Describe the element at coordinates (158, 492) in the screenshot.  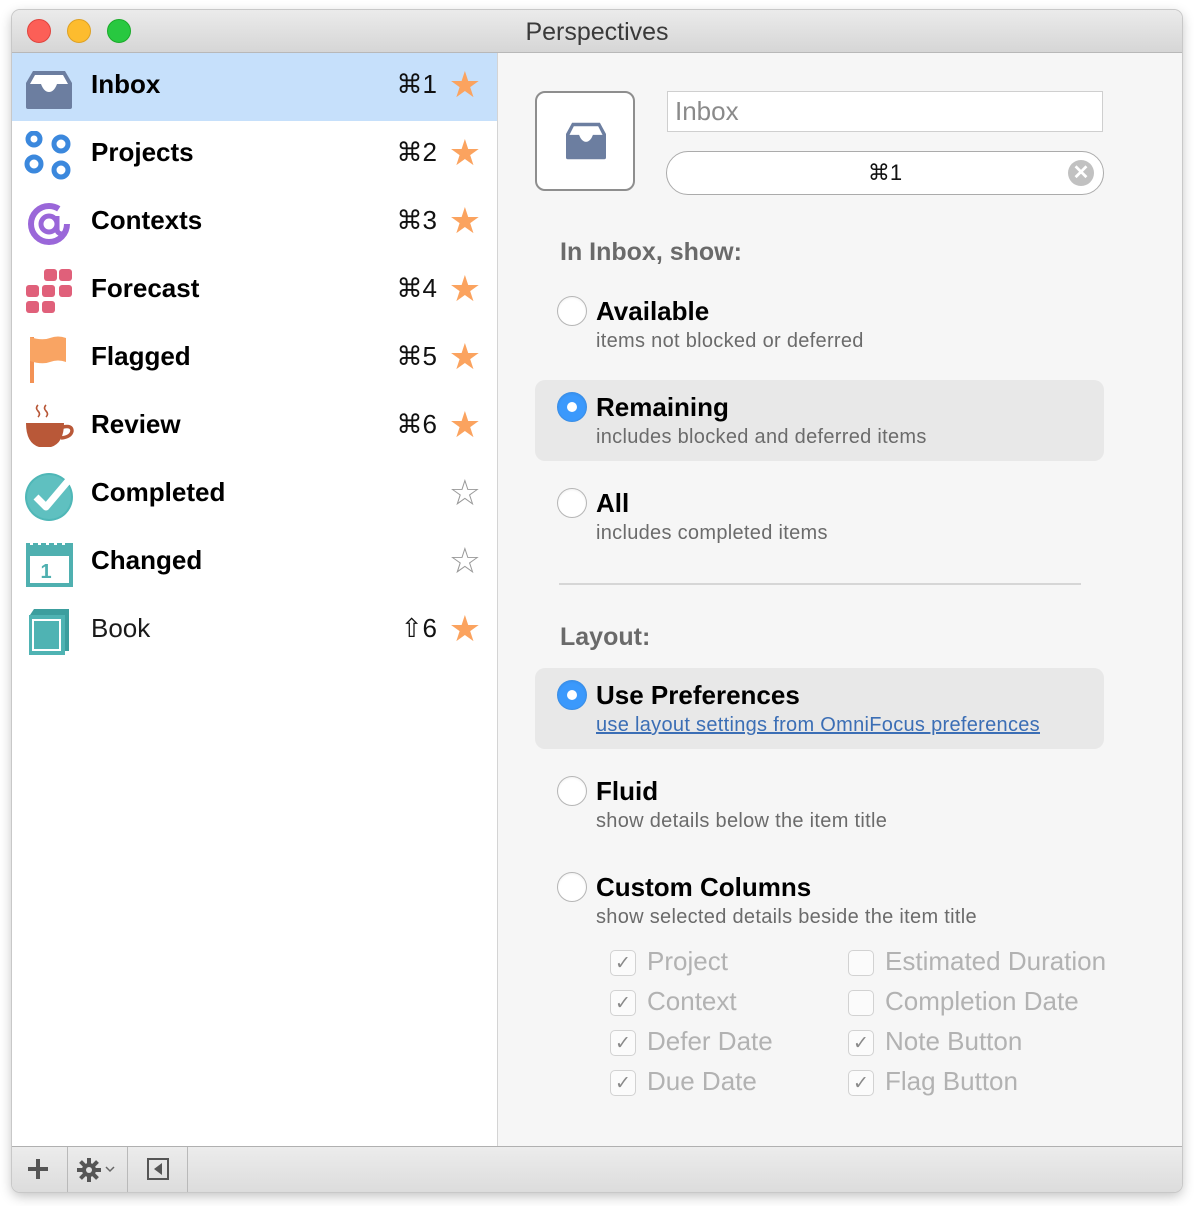
I see `sidebar-item-label: Completed` at that location.